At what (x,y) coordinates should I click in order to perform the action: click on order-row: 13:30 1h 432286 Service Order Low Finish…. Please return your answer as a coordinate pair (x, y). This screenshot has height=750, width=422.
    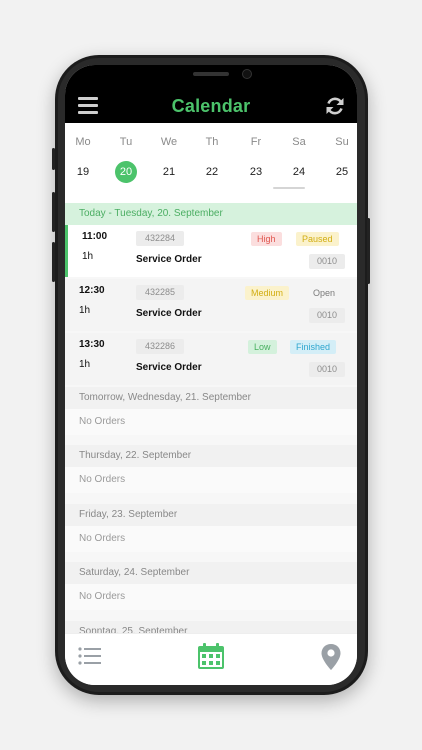
    Looking at the image, I should click on (211, 359).